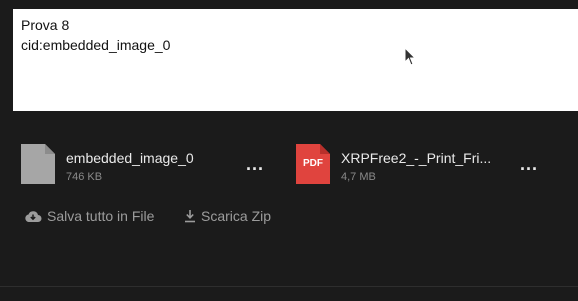 The height and width of the screenshot is (301, 578). I want to click on download-icon, so click(190, 216).